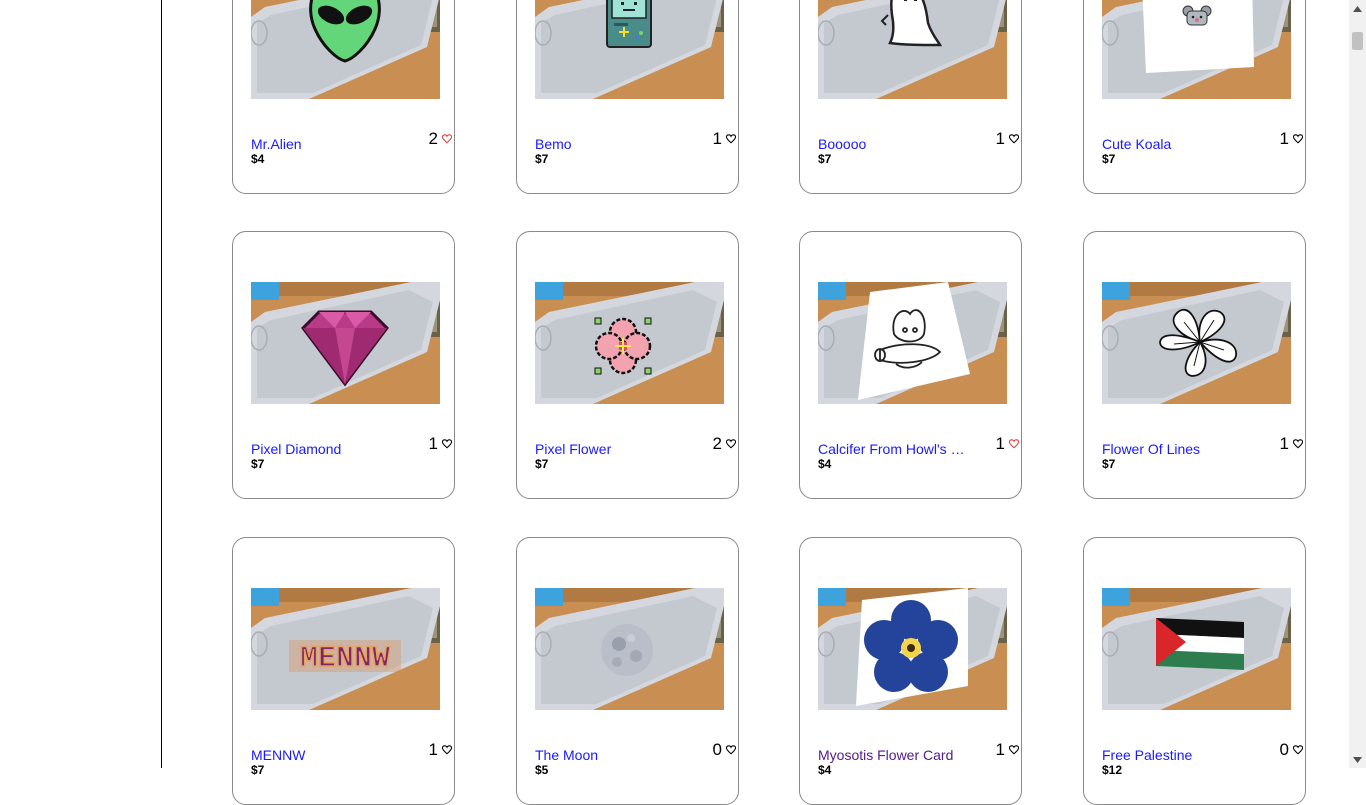 The height and width of the screenshot is (805, 1366). What do you see at coordinates (326, 144) in the screenshot?
I see `product-title-link: Mr.Alien` at bounding box center [326, 144].